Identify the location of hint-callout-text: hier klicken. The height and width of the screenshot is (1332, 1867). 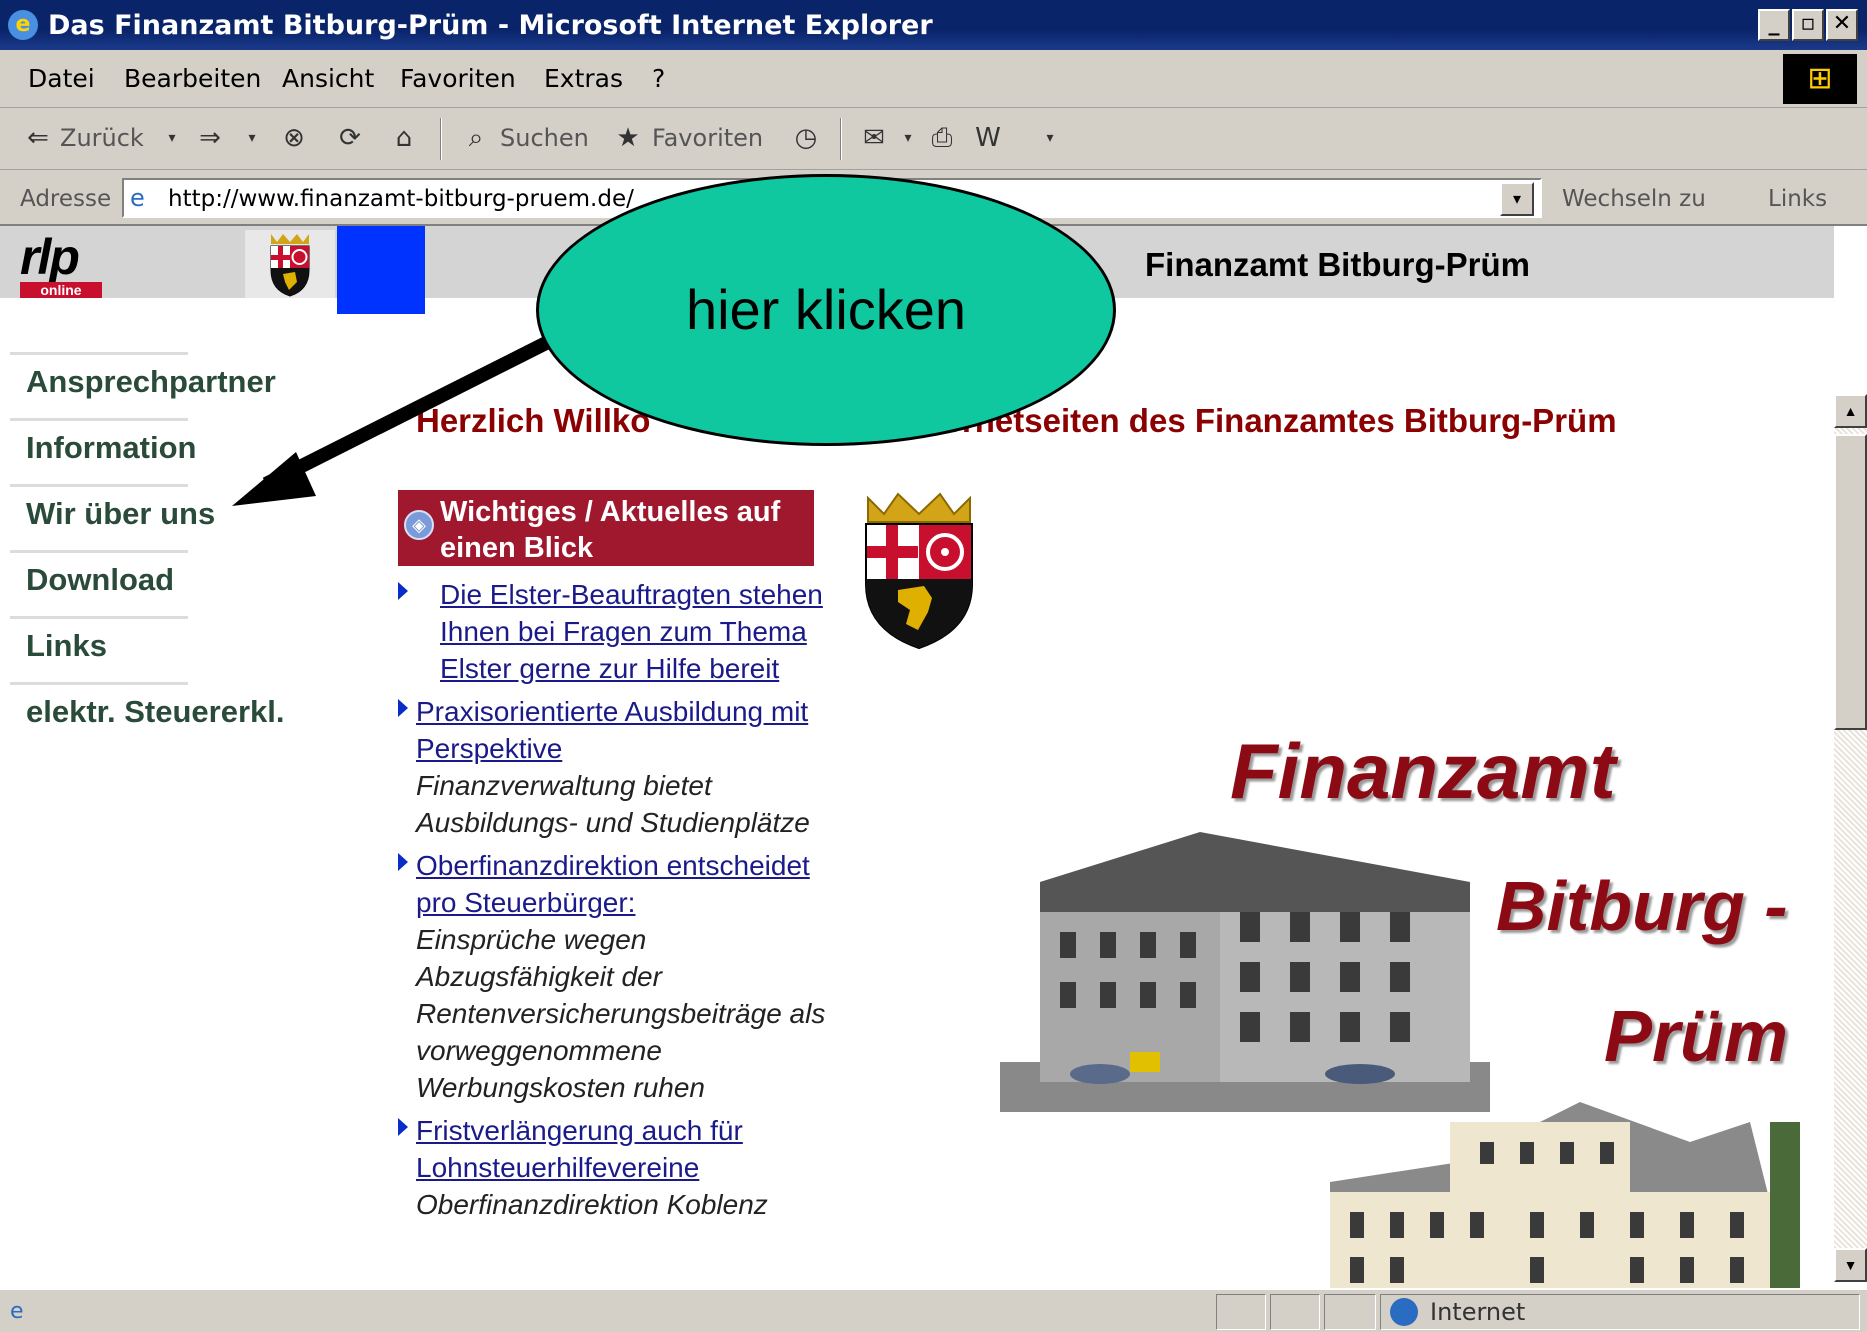
(826, 309).